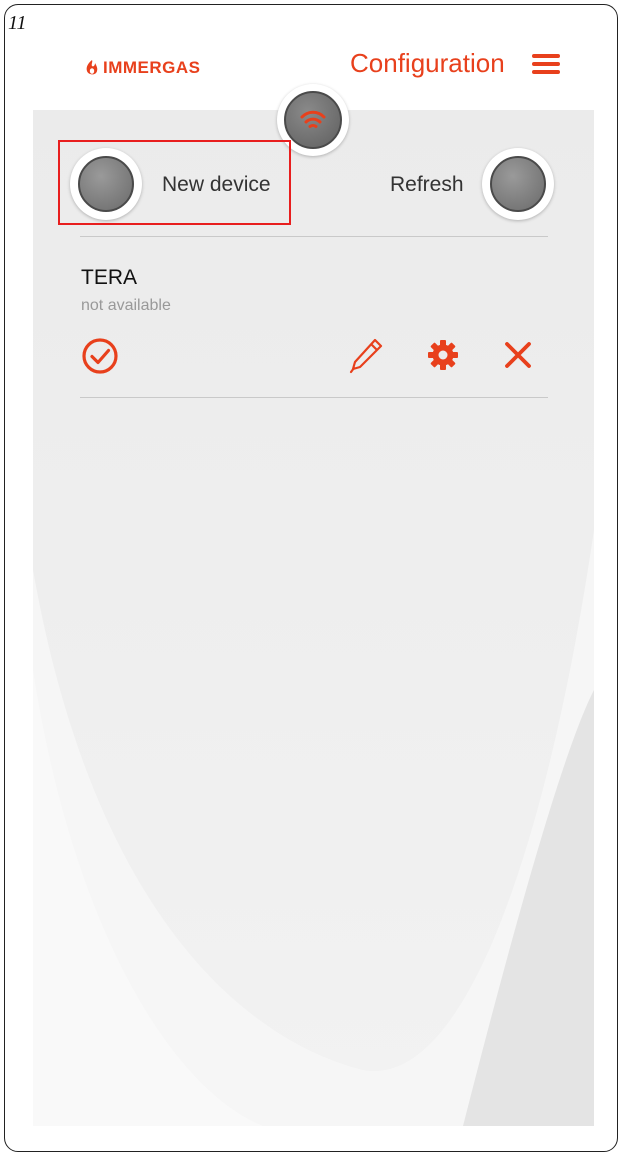 The height and width of the screenshot is (1158, 624). What do you see at coordinates (109, 277) in the screenshot?
I see `device-name: TERA` at bounding box center [109, 277].